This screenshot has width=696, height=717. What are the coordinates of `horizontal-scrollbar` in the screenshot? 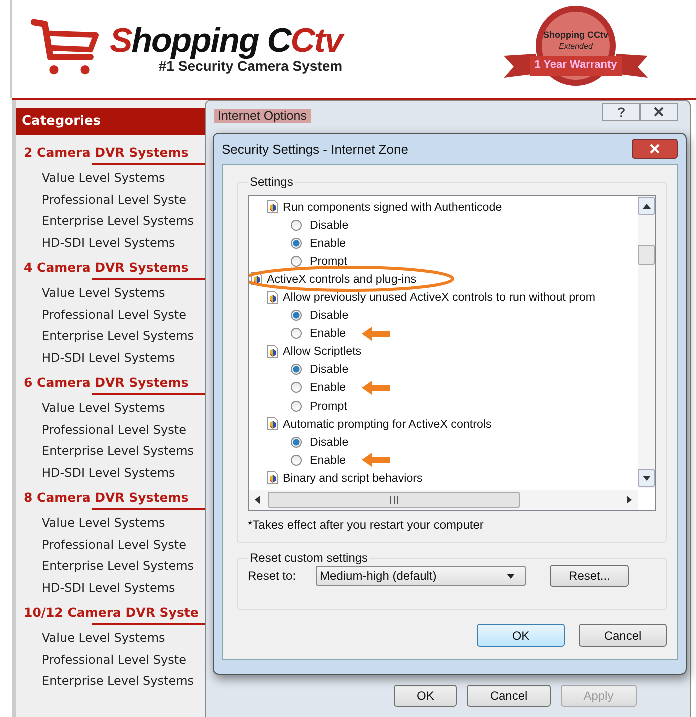 It's located at (443, 500).